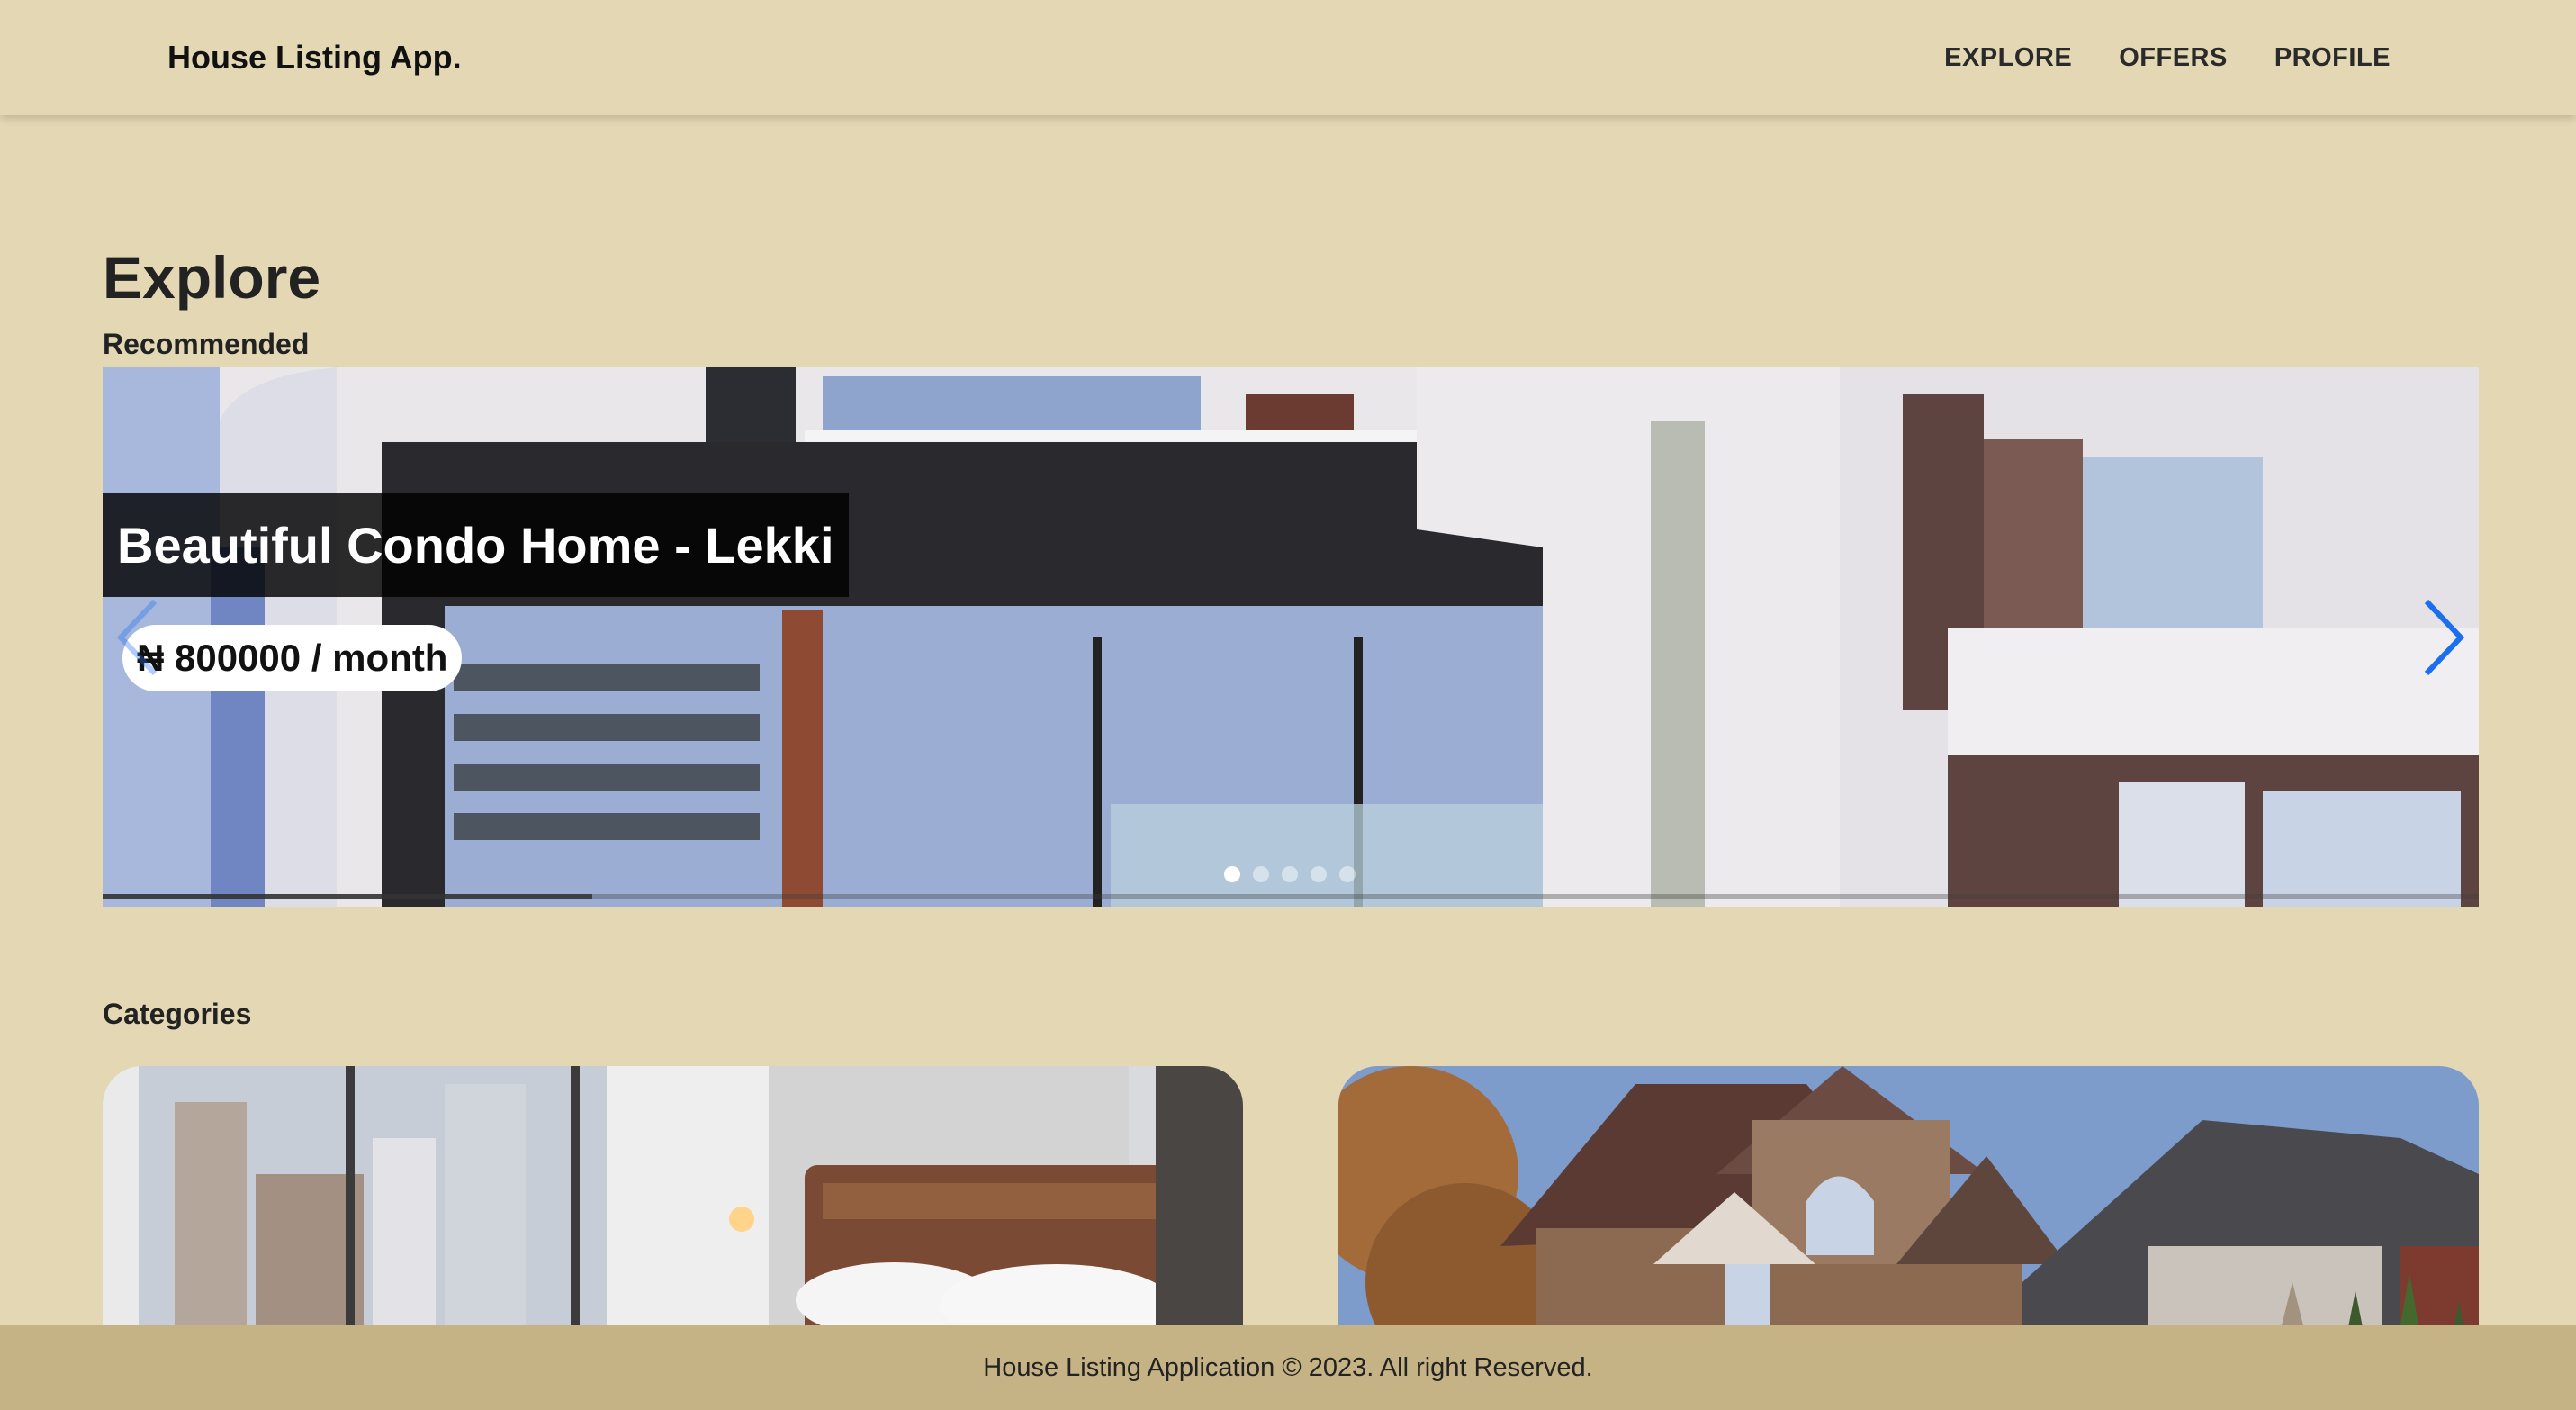 The width and height of the screenshot is (2576, 1410). I want to click on slider-pagination, so click(1290, 874).